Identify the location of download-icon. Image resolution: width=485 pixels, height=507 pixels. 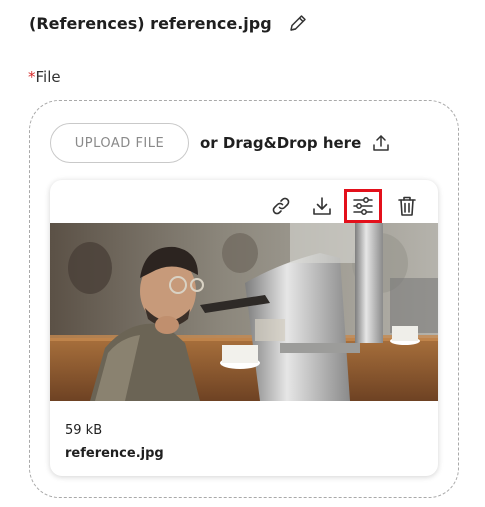
(322, 206).